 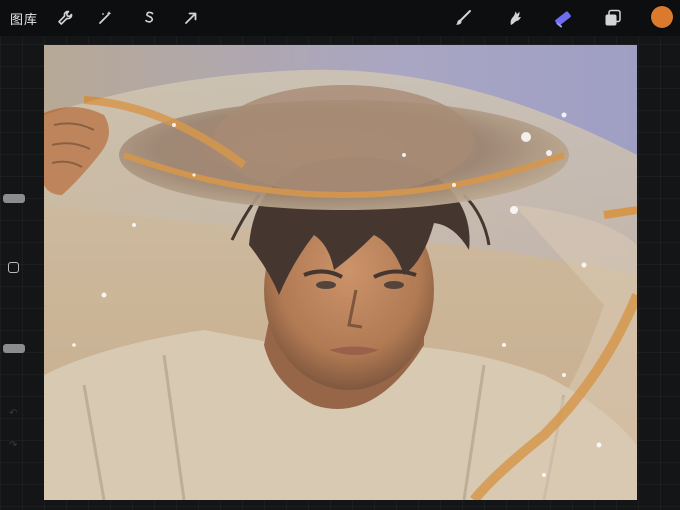 What do you see at coordinates (105, 18) in the screenshot?
I see `magic-wand-icon` at bounding box center [105, 18].